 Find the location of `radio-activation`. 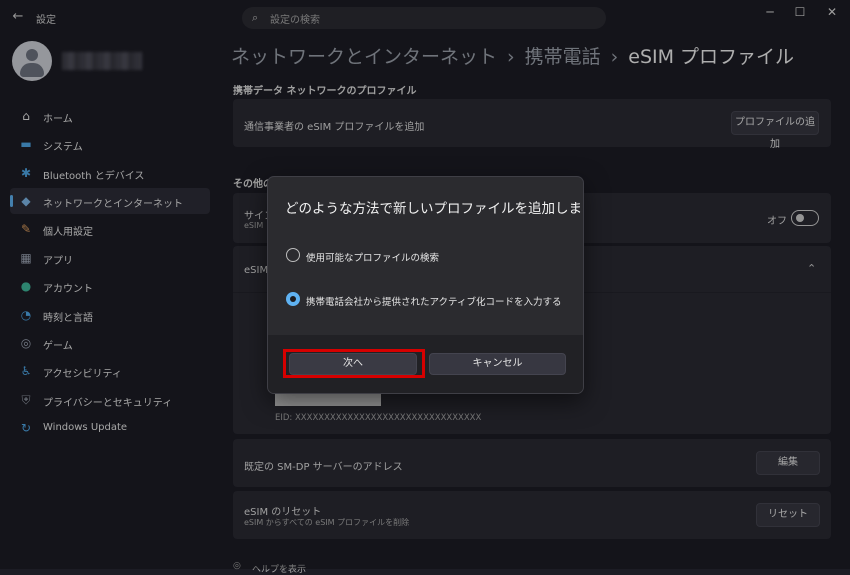

radio-activation is located at coordinates (293, 299).